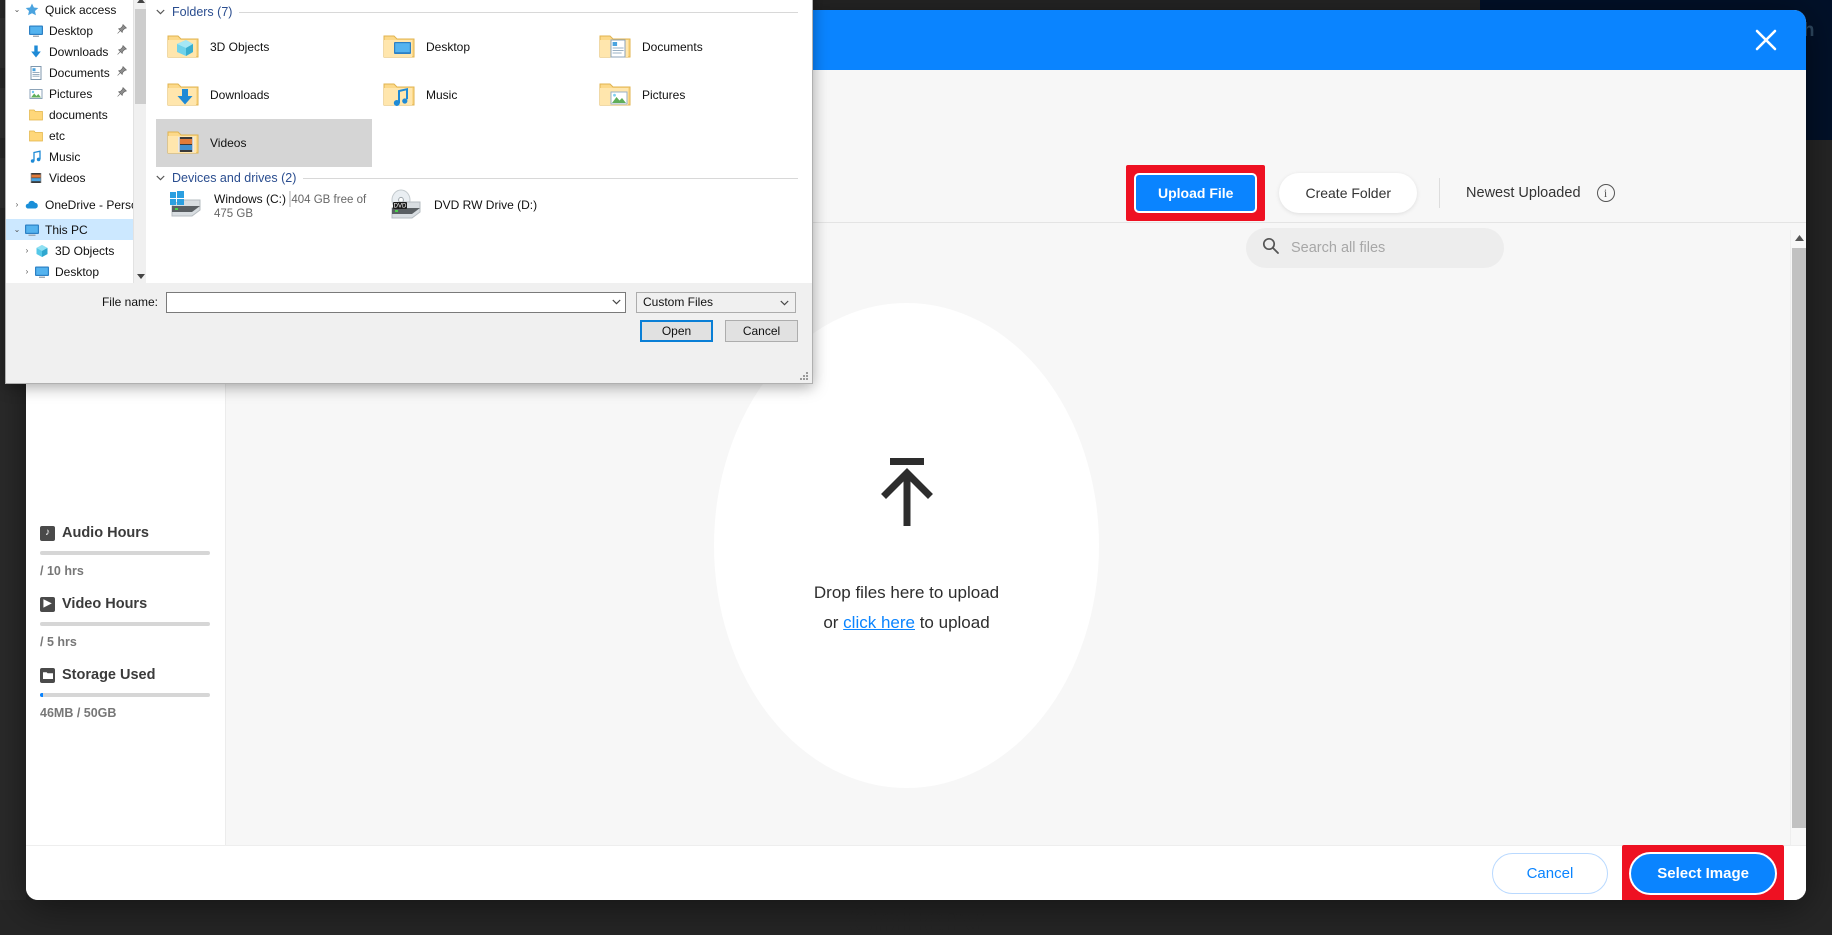  What do you see at coordinates (264, 95) in the screenshot?
I see `folder-item-downloads: Downloads` at bounding box center [264, 95].